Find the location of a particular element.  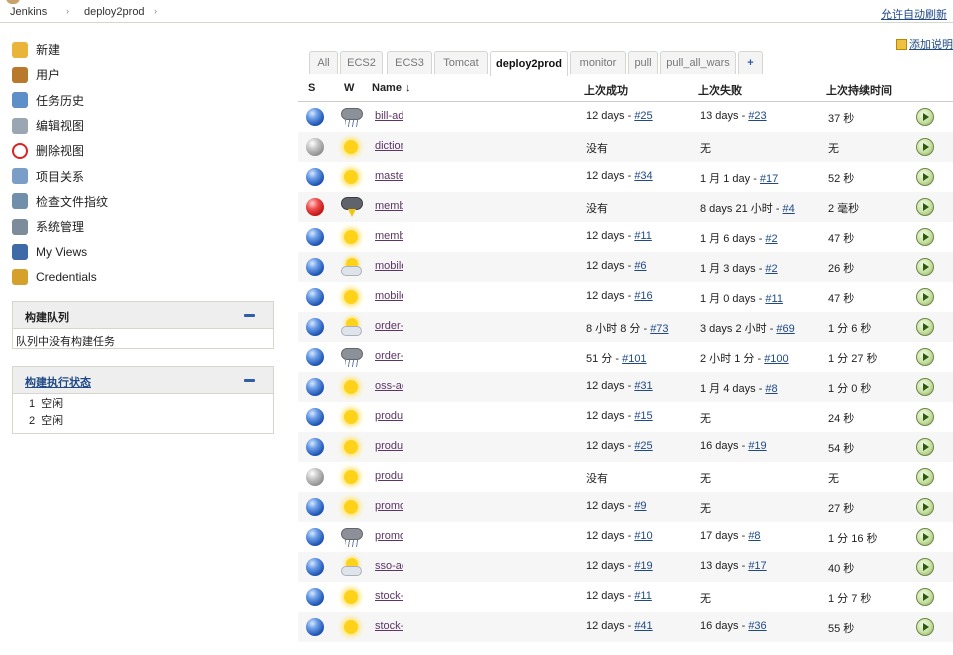

weather-partly-icon is located at coordinates (352, 327).